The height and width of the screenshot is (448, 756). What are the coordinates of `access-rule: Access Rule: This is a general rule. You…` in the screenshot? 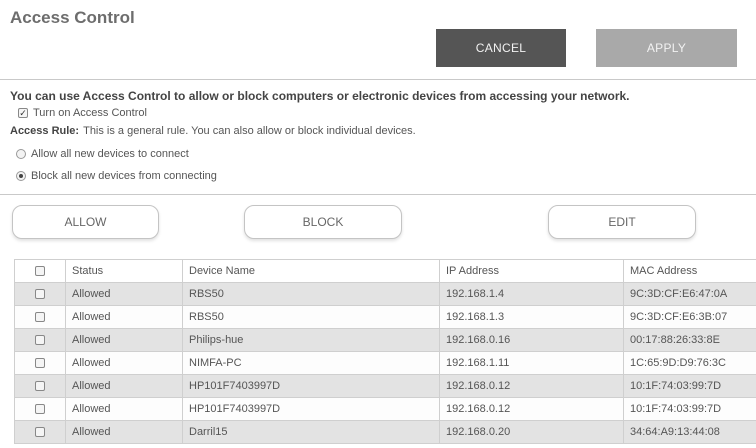 It's located at (213, 131).